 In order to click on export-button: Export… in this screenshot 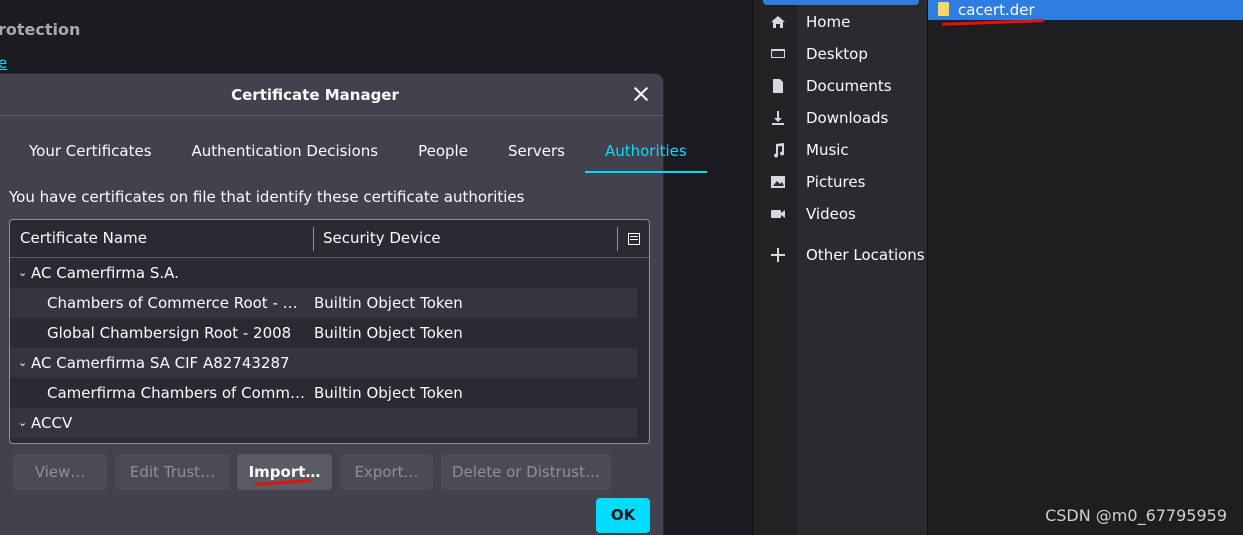, I will do `click(386, 472)`.